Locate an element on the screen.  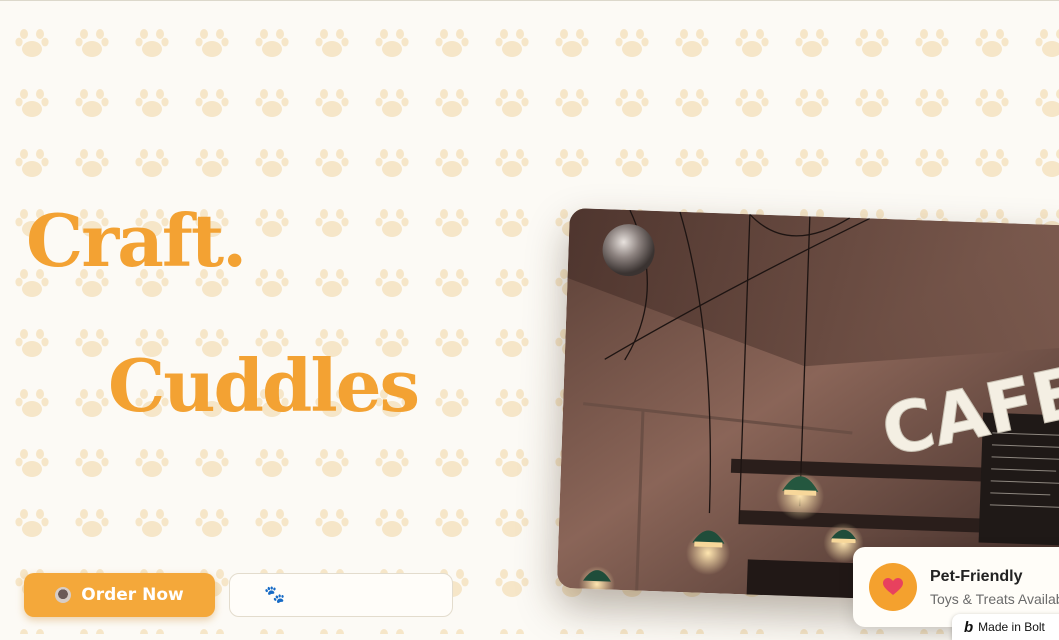
made-in-bolt-link: b Made in Bolt is located at coordinates (1005, 627).